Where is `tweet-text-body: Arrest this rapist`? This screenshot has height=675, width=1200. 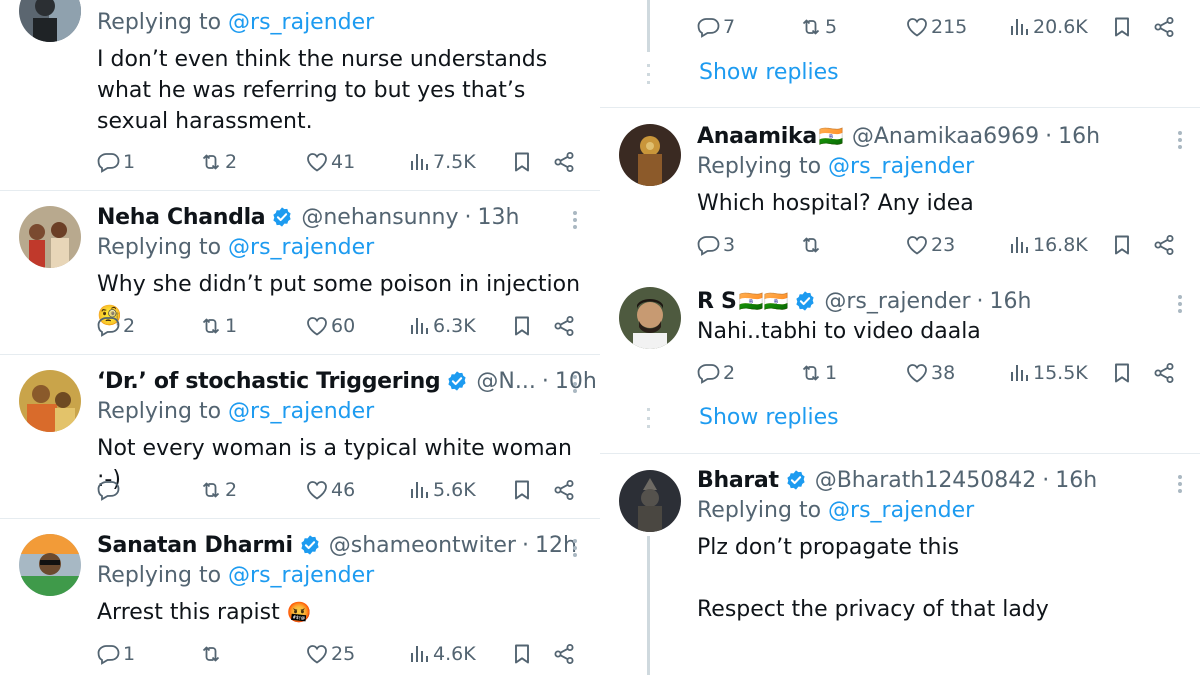
tweet-text-body: Arrest this rapist is located at coordinates (188, 612).